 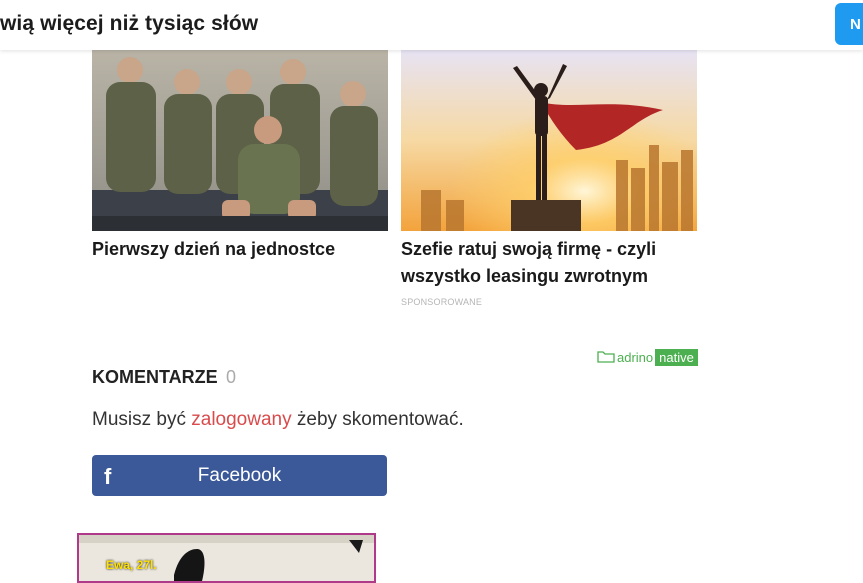 What do you see at coordinates (849, 24) in the screenshot?
I see `top-action-button: N` at bounding box center [849, 24].